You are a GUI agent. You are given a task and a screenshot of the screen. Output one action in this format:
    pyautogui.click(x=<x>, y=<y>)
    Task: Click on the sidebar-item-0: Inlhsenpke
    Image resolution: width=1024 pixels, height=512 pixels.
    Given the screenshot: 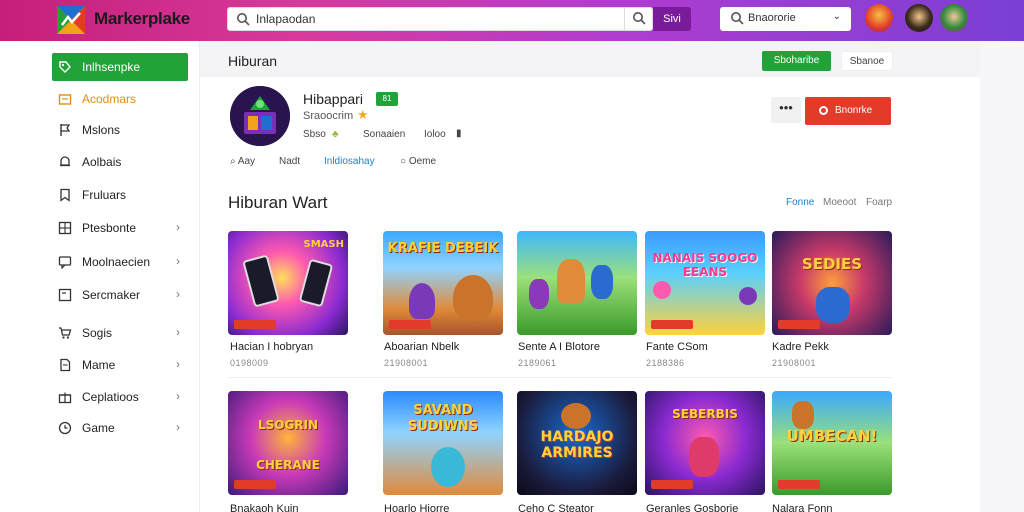 What is the action you would take?
    pyautogui.click(x=120, y=67)
    